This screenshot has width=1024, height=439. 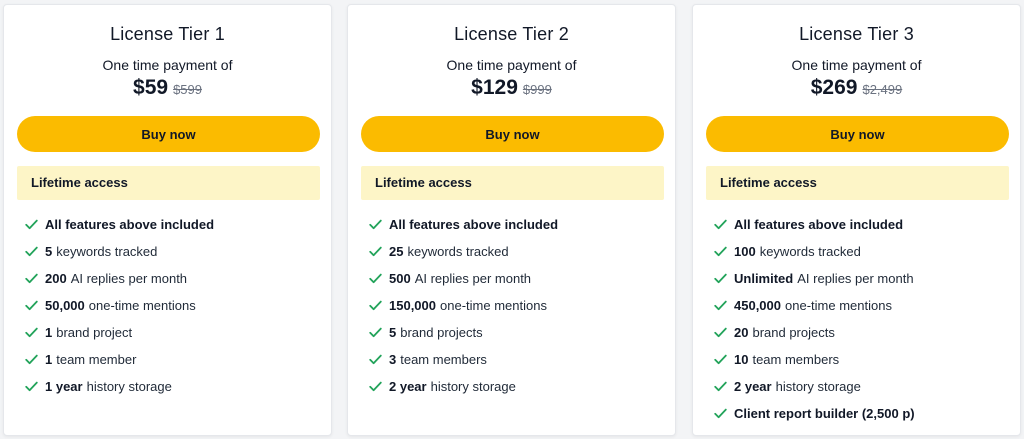 I want to click on tier-title: License Tier 2, so click(x=511, y=34).